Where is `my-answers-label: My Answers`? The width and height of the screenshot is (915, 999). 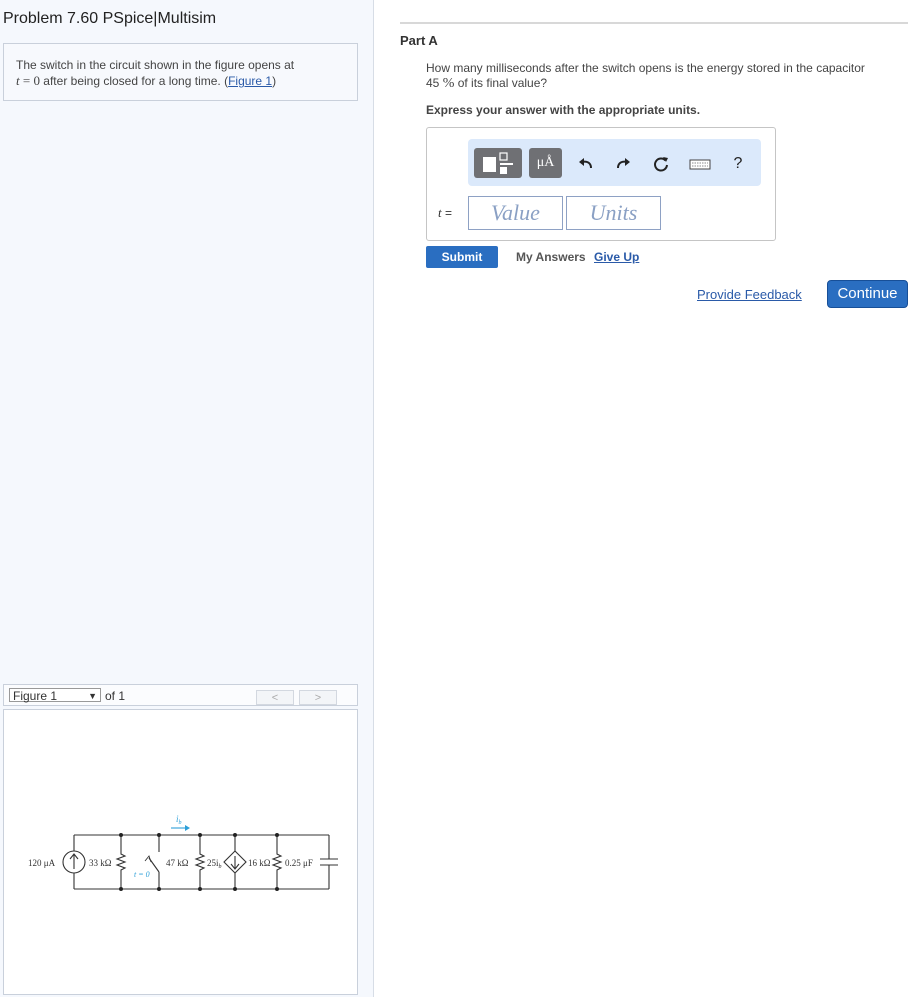
my-answers-label: My Answers is located at coordinates (551, 257).